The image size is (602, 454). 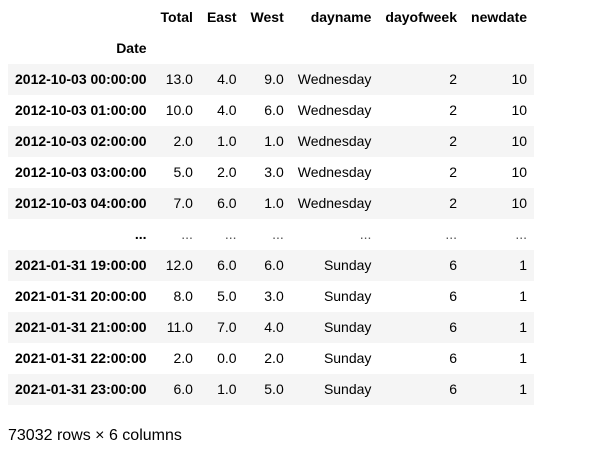 I want to click on table-row: 2012-10-03 02:00:00 2.0 1.0 1.0 Wednesday 2 10, so click(x=271, y=141).